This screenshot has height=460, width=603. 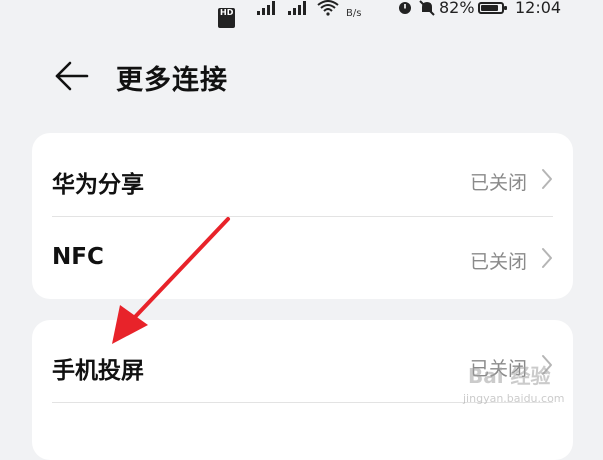 I want to click on back-button, so click(x=72, y=76).